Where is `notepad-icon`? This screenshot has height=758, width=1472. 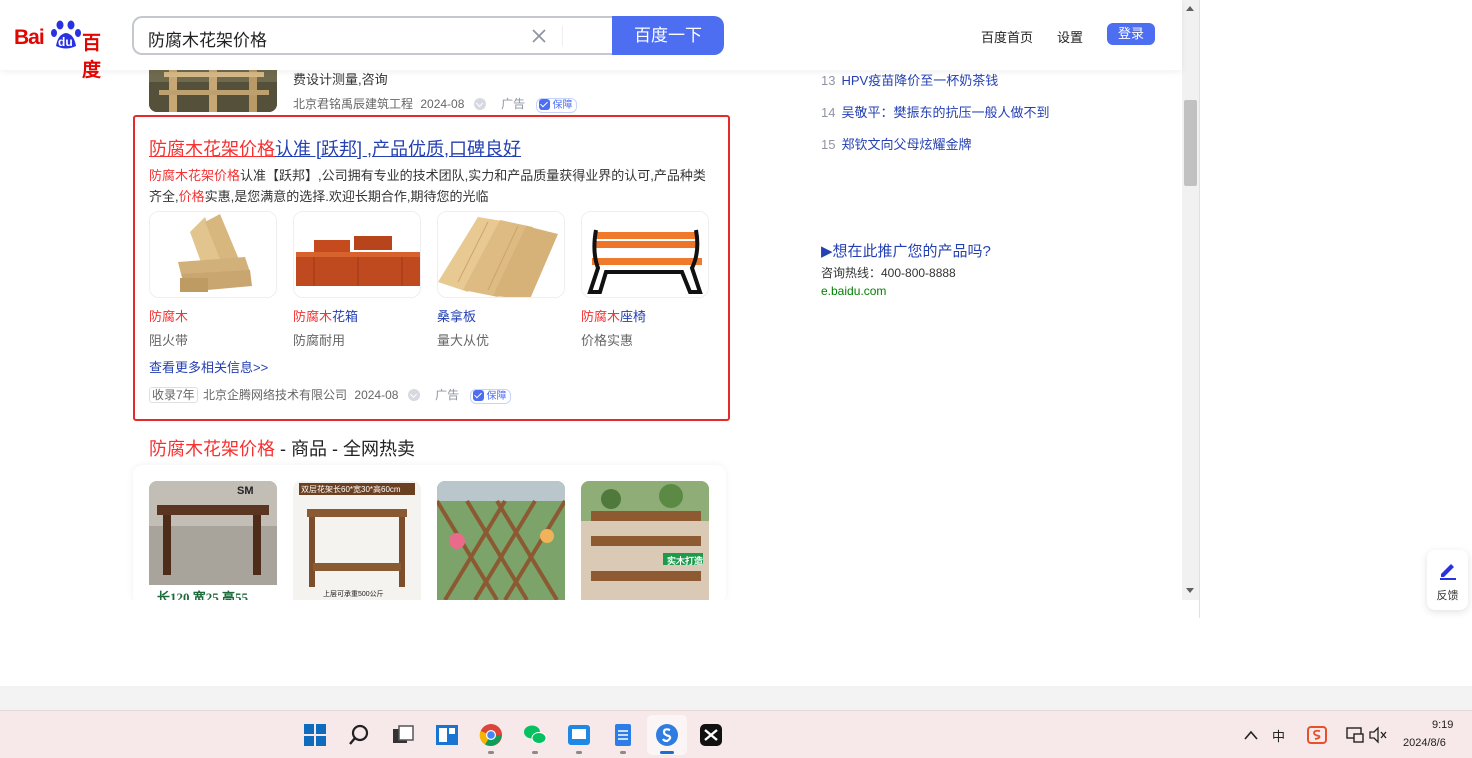 notepad-icon is located at coordinates (623, 735).